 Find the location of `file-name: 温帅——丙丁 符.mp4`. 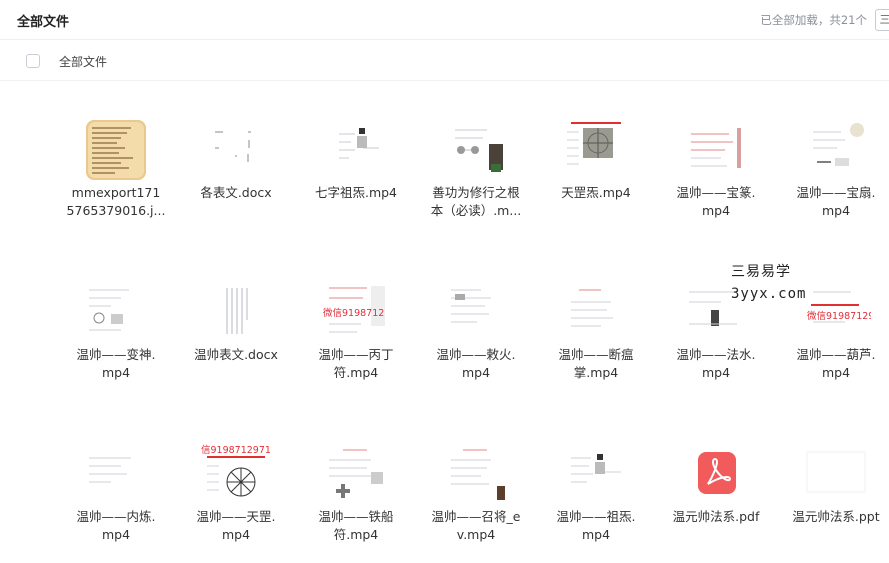

file-name: 温帅——丙丁 符.mp4 is located at coordinates (356, 363).